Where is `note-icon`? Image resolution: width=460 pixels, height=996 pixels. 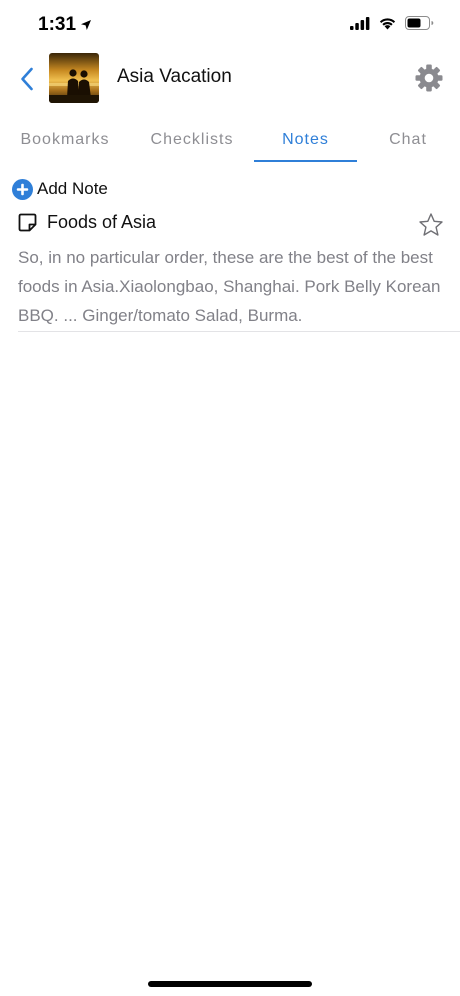 note-icon is located at coordinates (27, 222).